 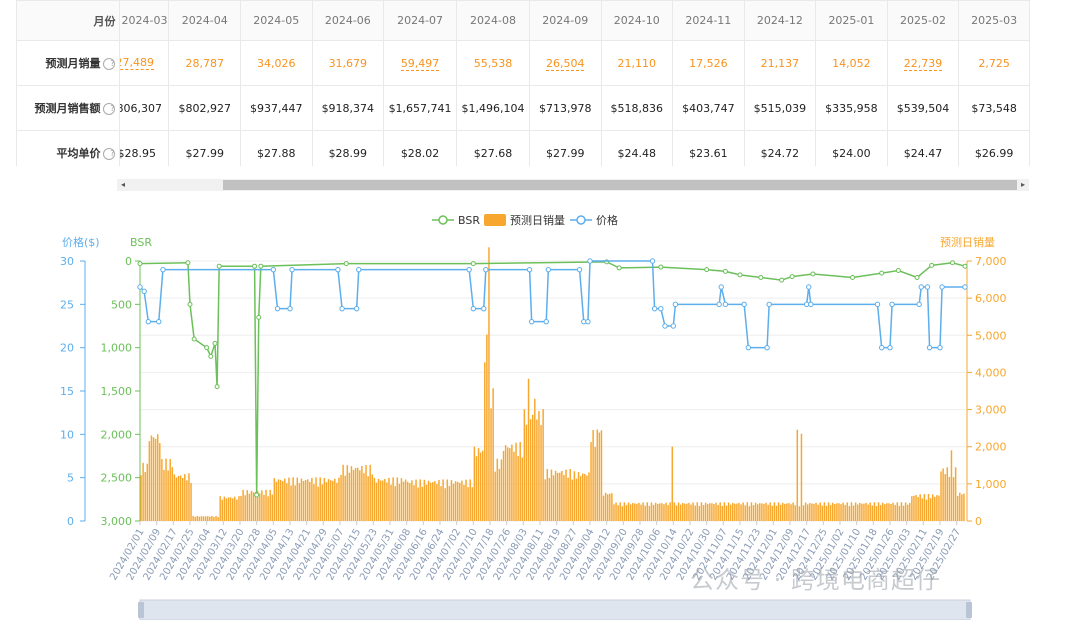 What do you see at coordinates (123, 185) in the screenshot?
I see `scroll-left-arrow-icon: ◂` at bounding box center [123, 185].